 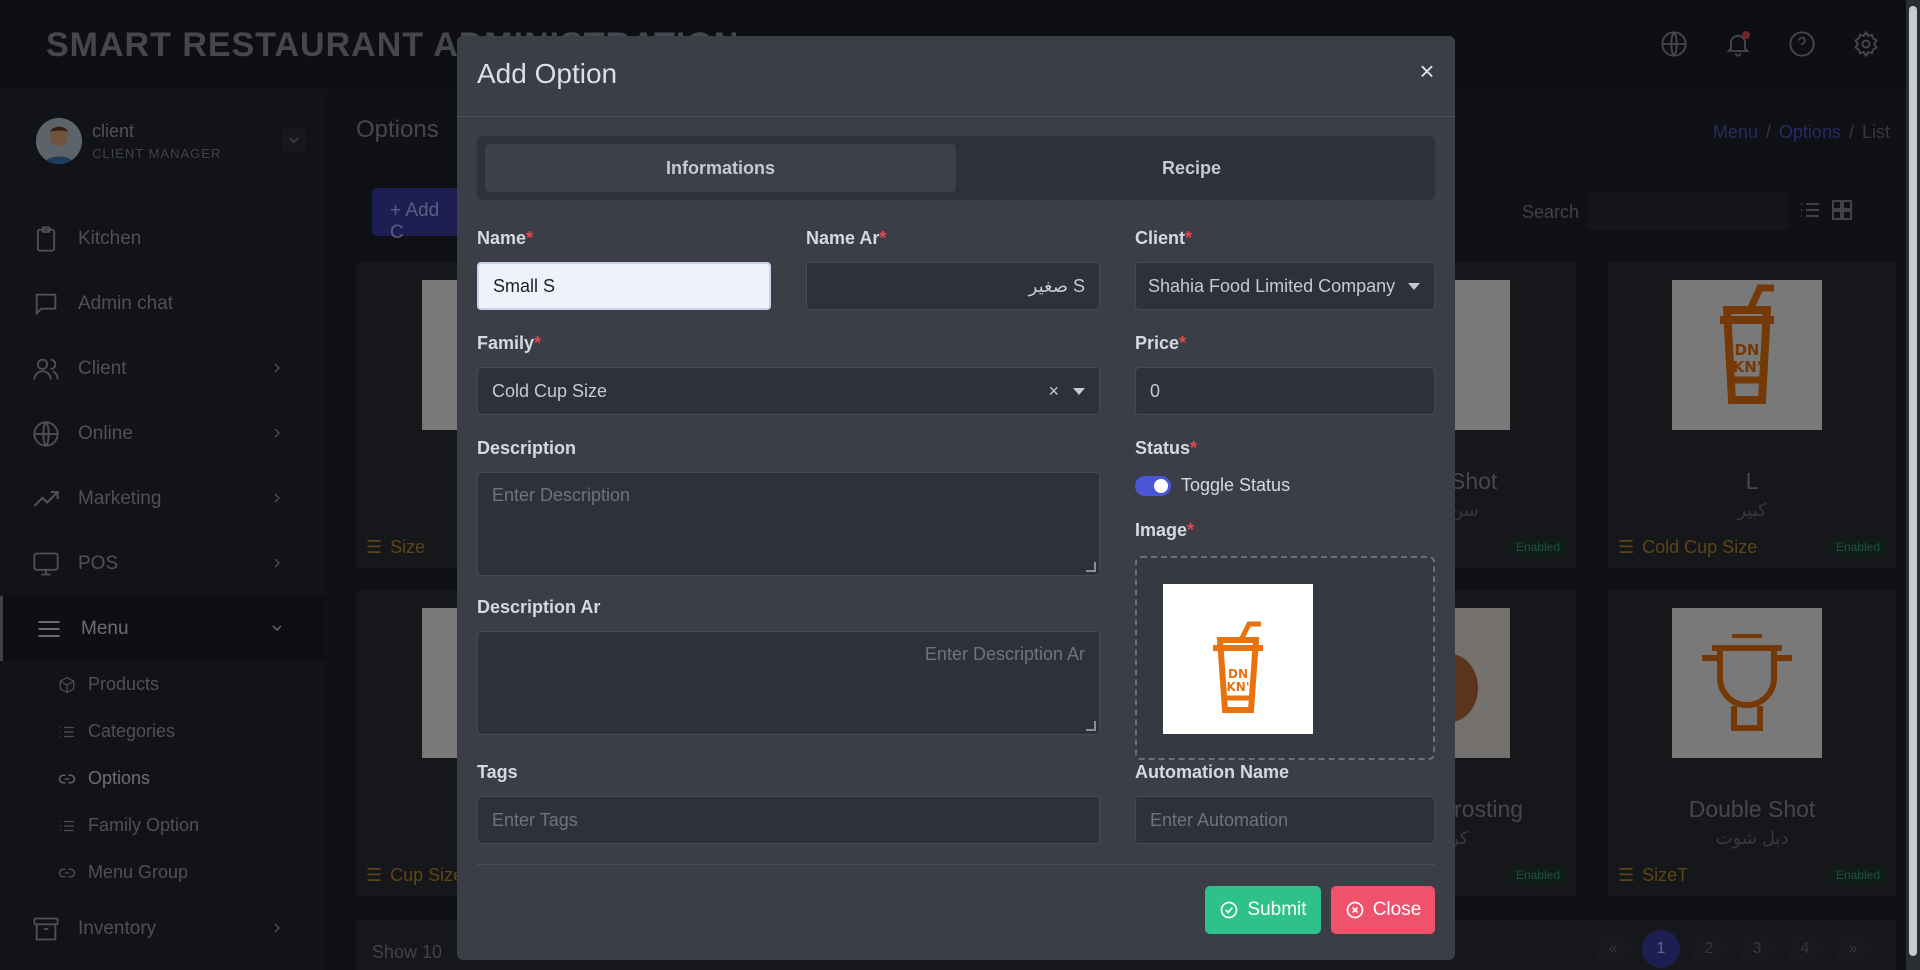 What do you see at coordinates (1397, 909) in the screenshot?
I see `close-label: Close` at bounding box center [1397, 909].